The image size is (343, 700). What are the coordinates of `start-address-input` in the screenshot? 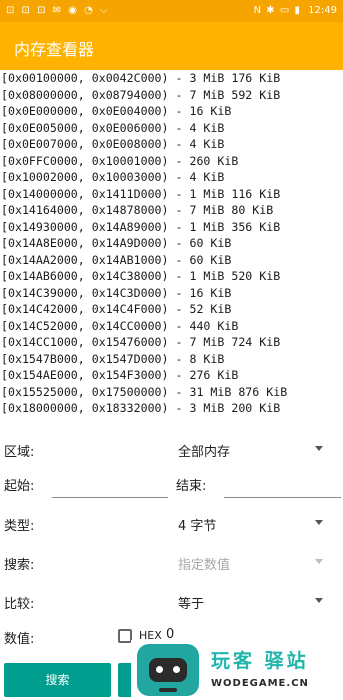 It's located at (110, 484).